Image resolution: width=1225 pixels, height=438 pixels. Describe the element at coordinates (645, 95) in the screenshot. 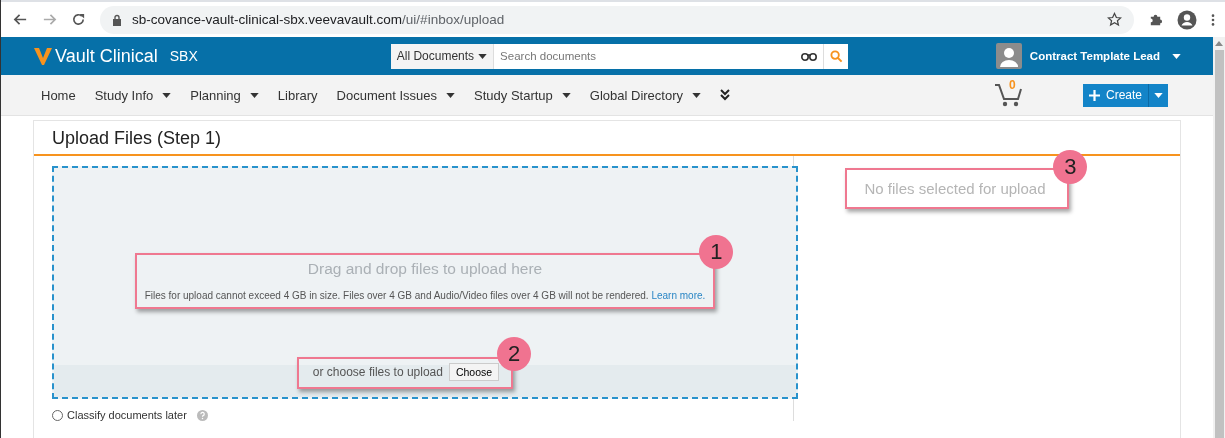

I see `nav-item: Global Directory` at that location.